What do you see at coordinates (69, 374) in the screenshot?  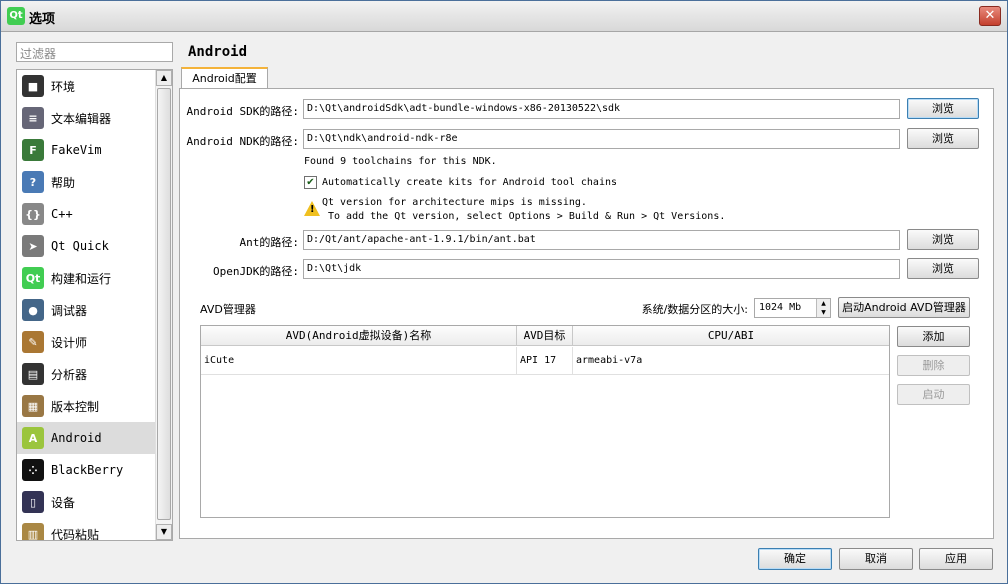 I see `sidebar-item-label: 分析器` at bounding box center [69, 374].